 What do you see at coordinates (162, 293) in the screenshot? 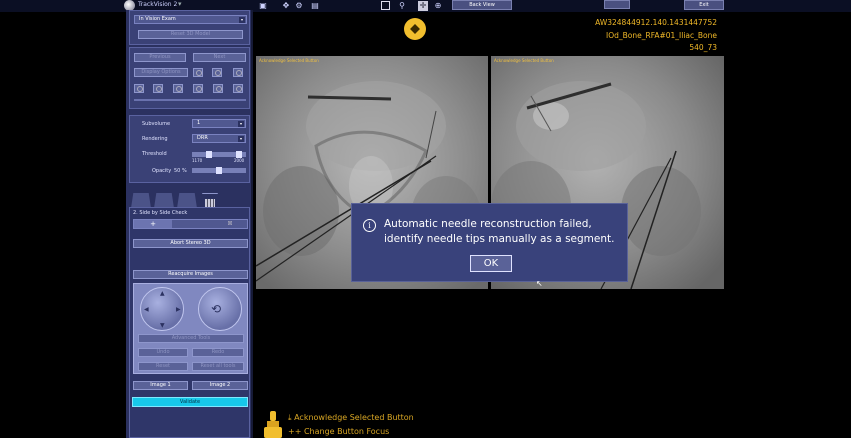
I see `arrow-up-icon: ▲` at bounding box center [162, 293].